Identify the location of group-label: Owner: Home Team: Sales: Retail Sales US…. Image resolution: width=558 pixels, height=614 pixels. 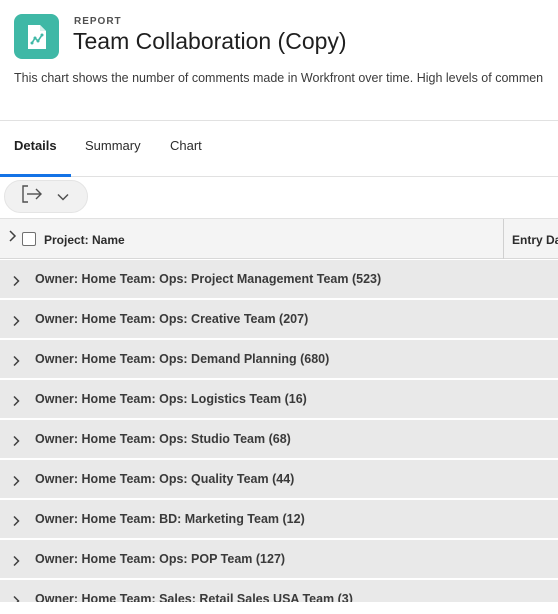
(194, 598).